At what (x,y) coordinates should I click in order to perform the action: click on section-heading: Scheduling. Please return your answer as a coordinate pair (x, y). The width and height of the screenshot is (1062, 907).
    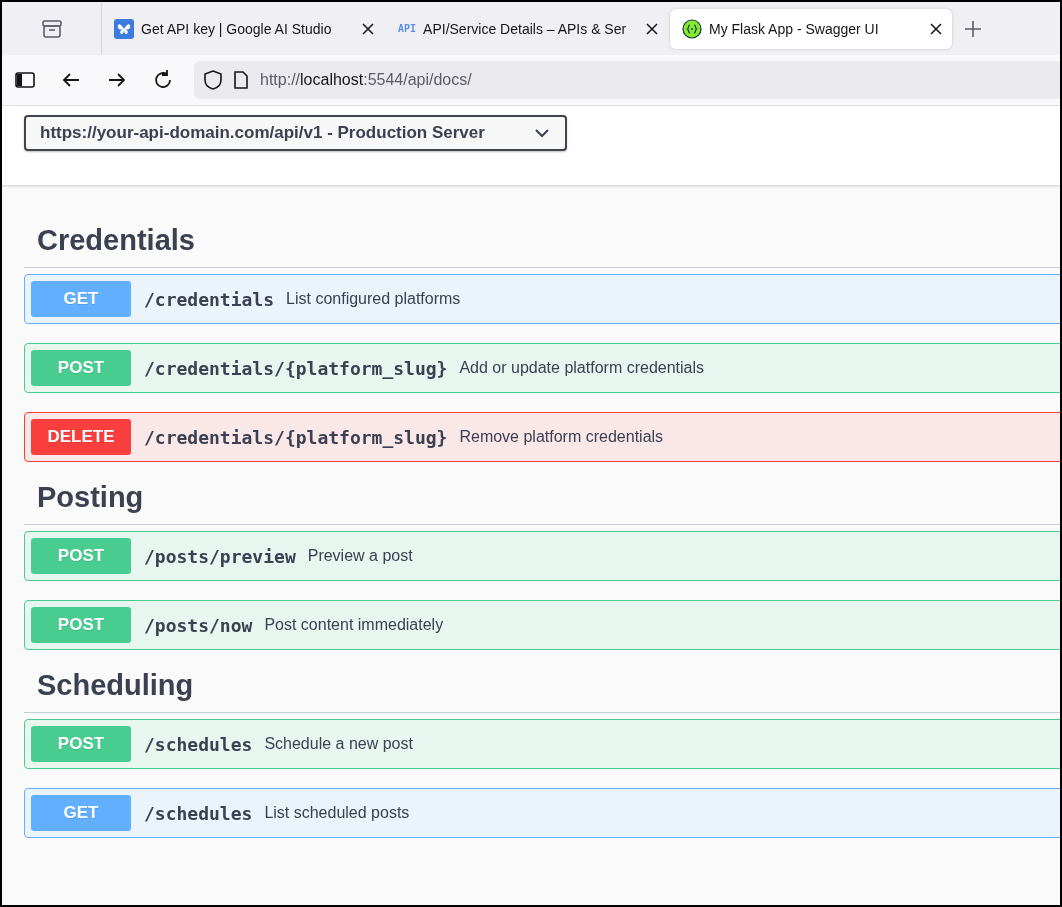
    Looking at the image, I should click on (548, 690).